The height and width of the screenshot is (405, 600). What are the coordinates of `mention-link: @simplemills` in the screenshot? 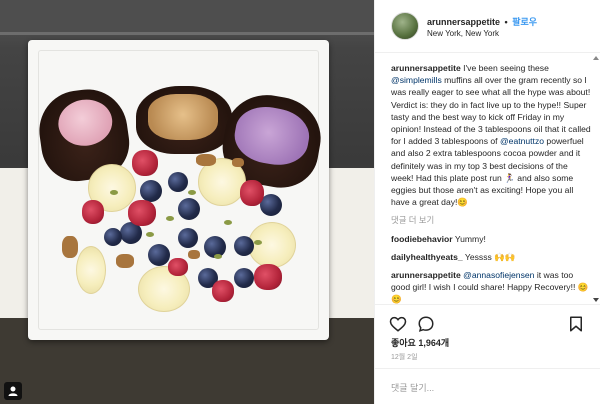 It's located at (416, 80).